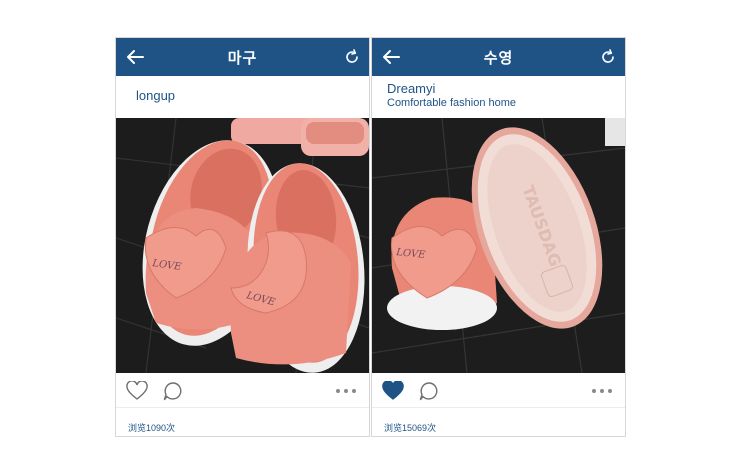 This screenshot has height=475, width=750. I want to click on view-count: 浏览1090次, so click(152, 428).